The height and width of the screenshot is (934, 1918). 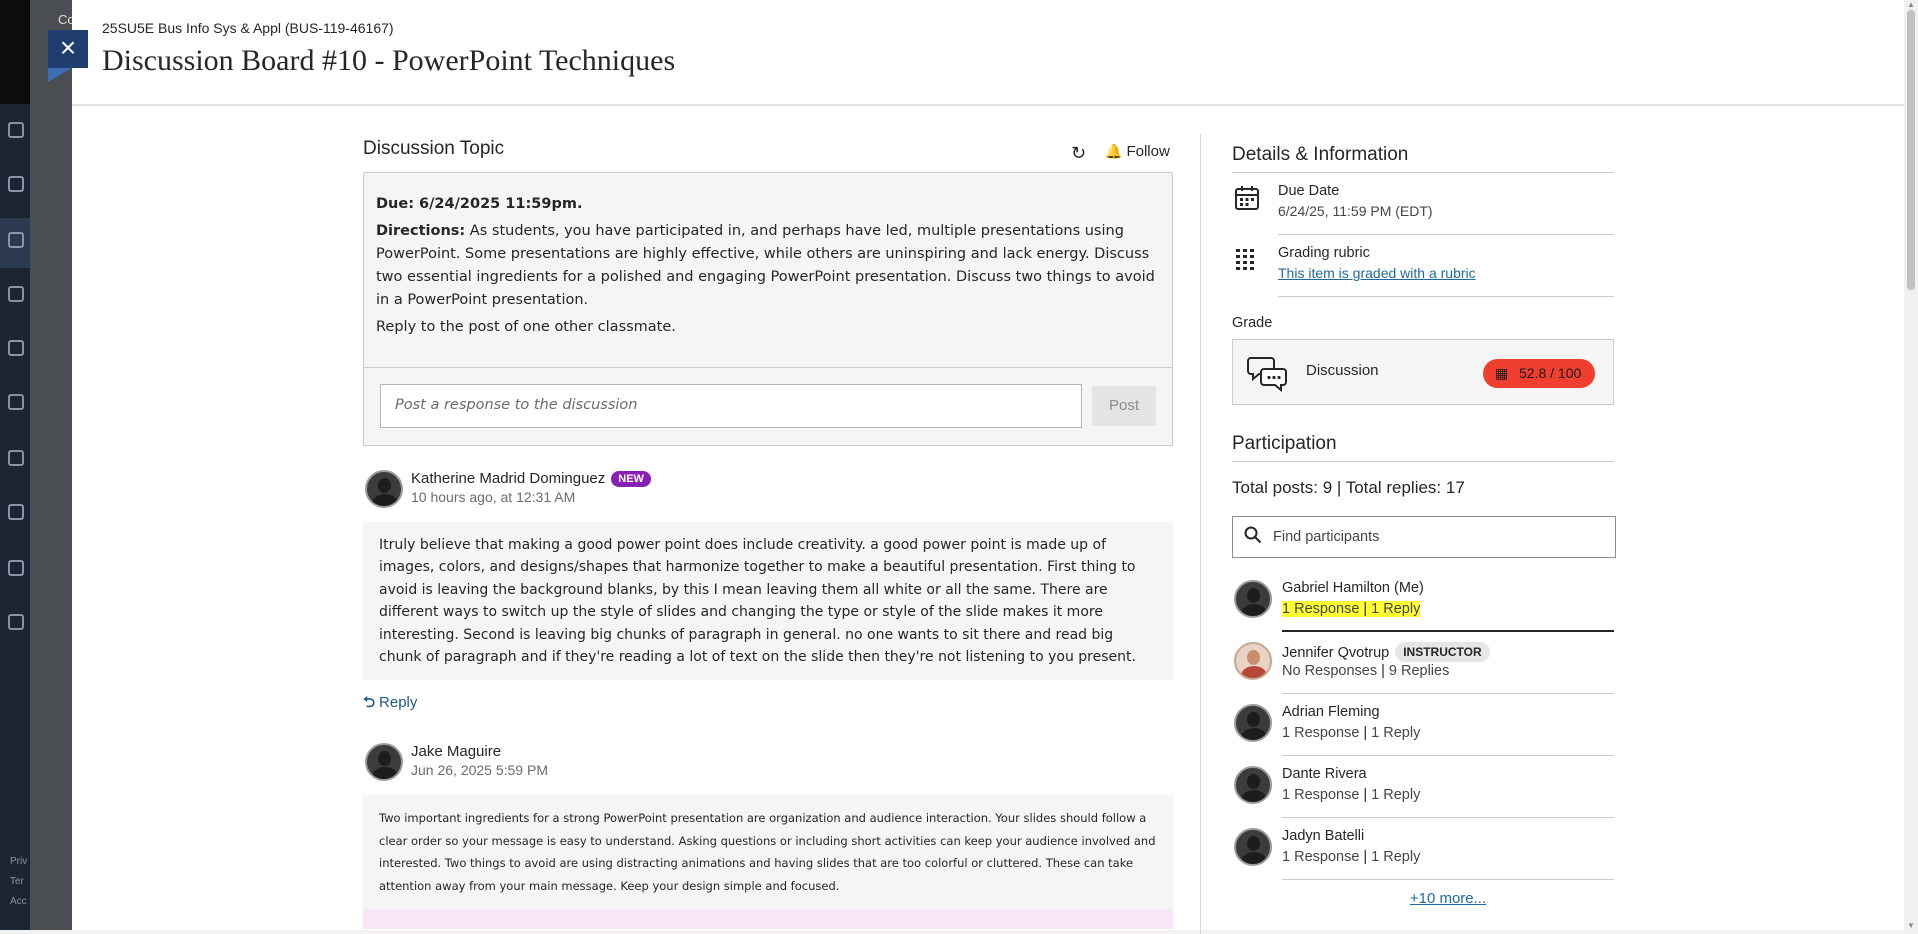 I want to click on grade-value: 52.8 / 100, so click(x=1550, y=373).